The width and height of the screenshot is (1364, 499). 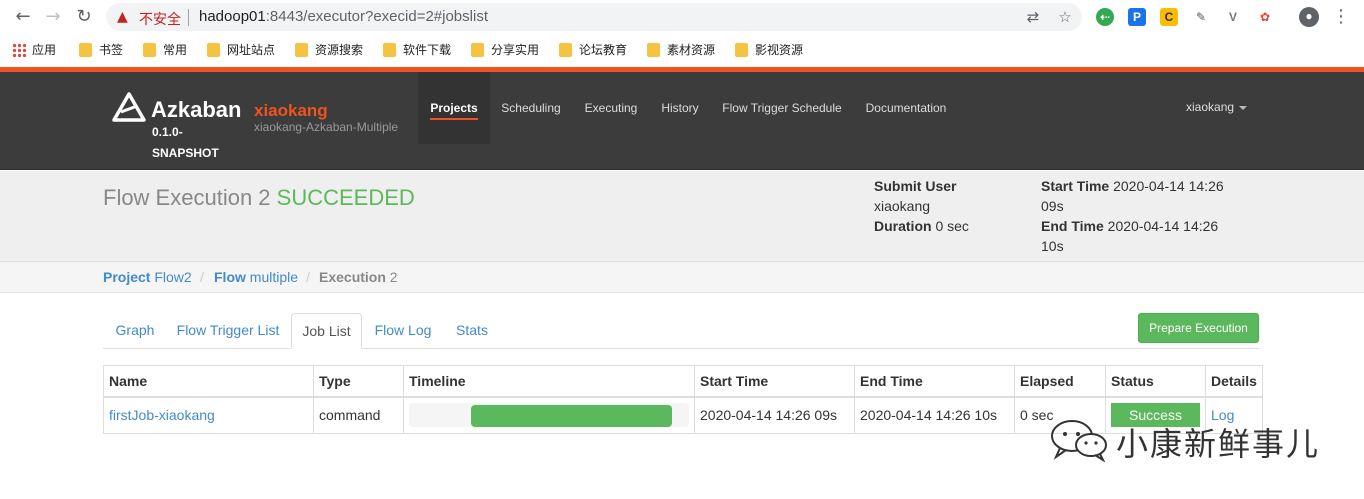 I want to click on duration-label: Duration, so click(x=903, y=226).